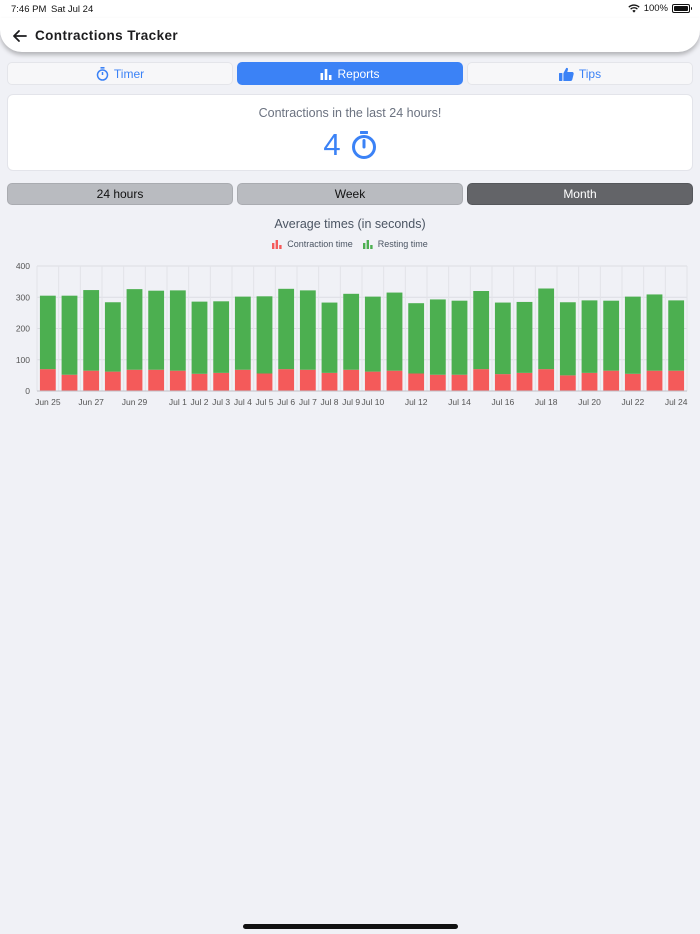 Image resolution: width=700 pixels, height=934 pixels. What do you see at coordinates (23, 360) in the screenshot?
I see `y-tick-label: 100` at bounding box center [23, 360].